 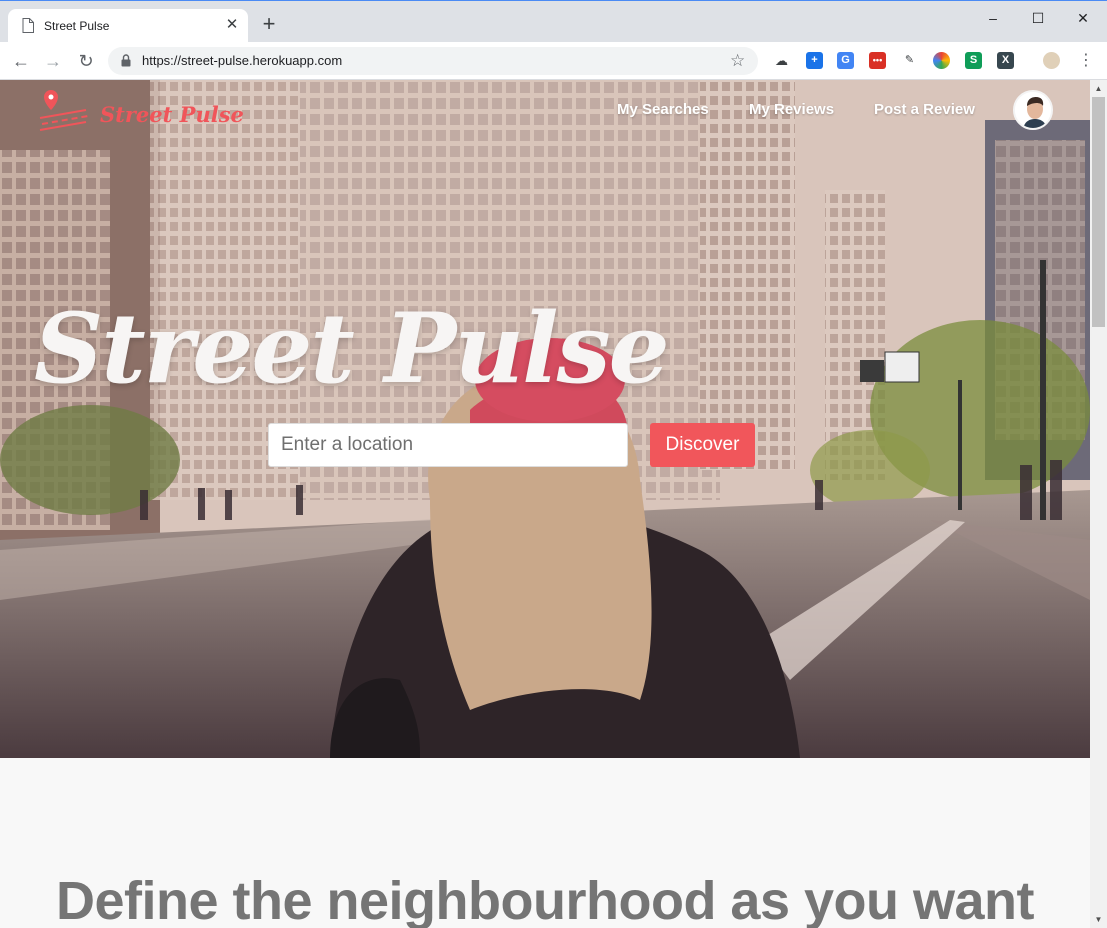 What do you see at coordinates (28, 25) in the screenshot?
I see `document-icon` at bounding box center [28, 25].